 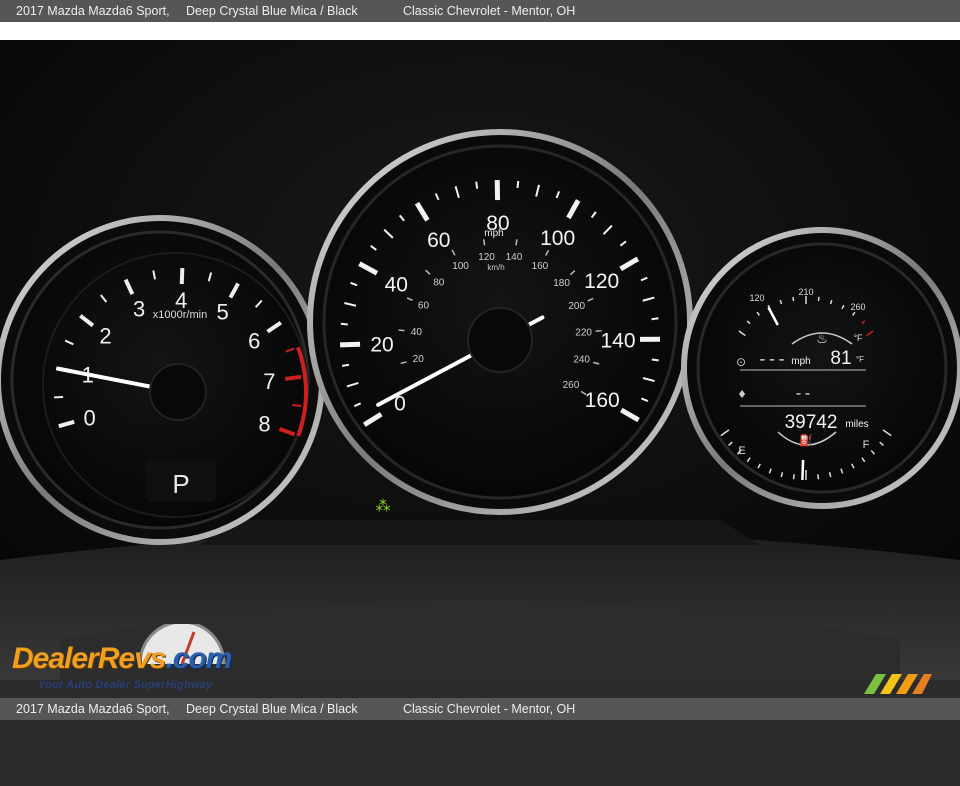 I want to click on temp-unit-label: °F, so click(x=858, y=338).